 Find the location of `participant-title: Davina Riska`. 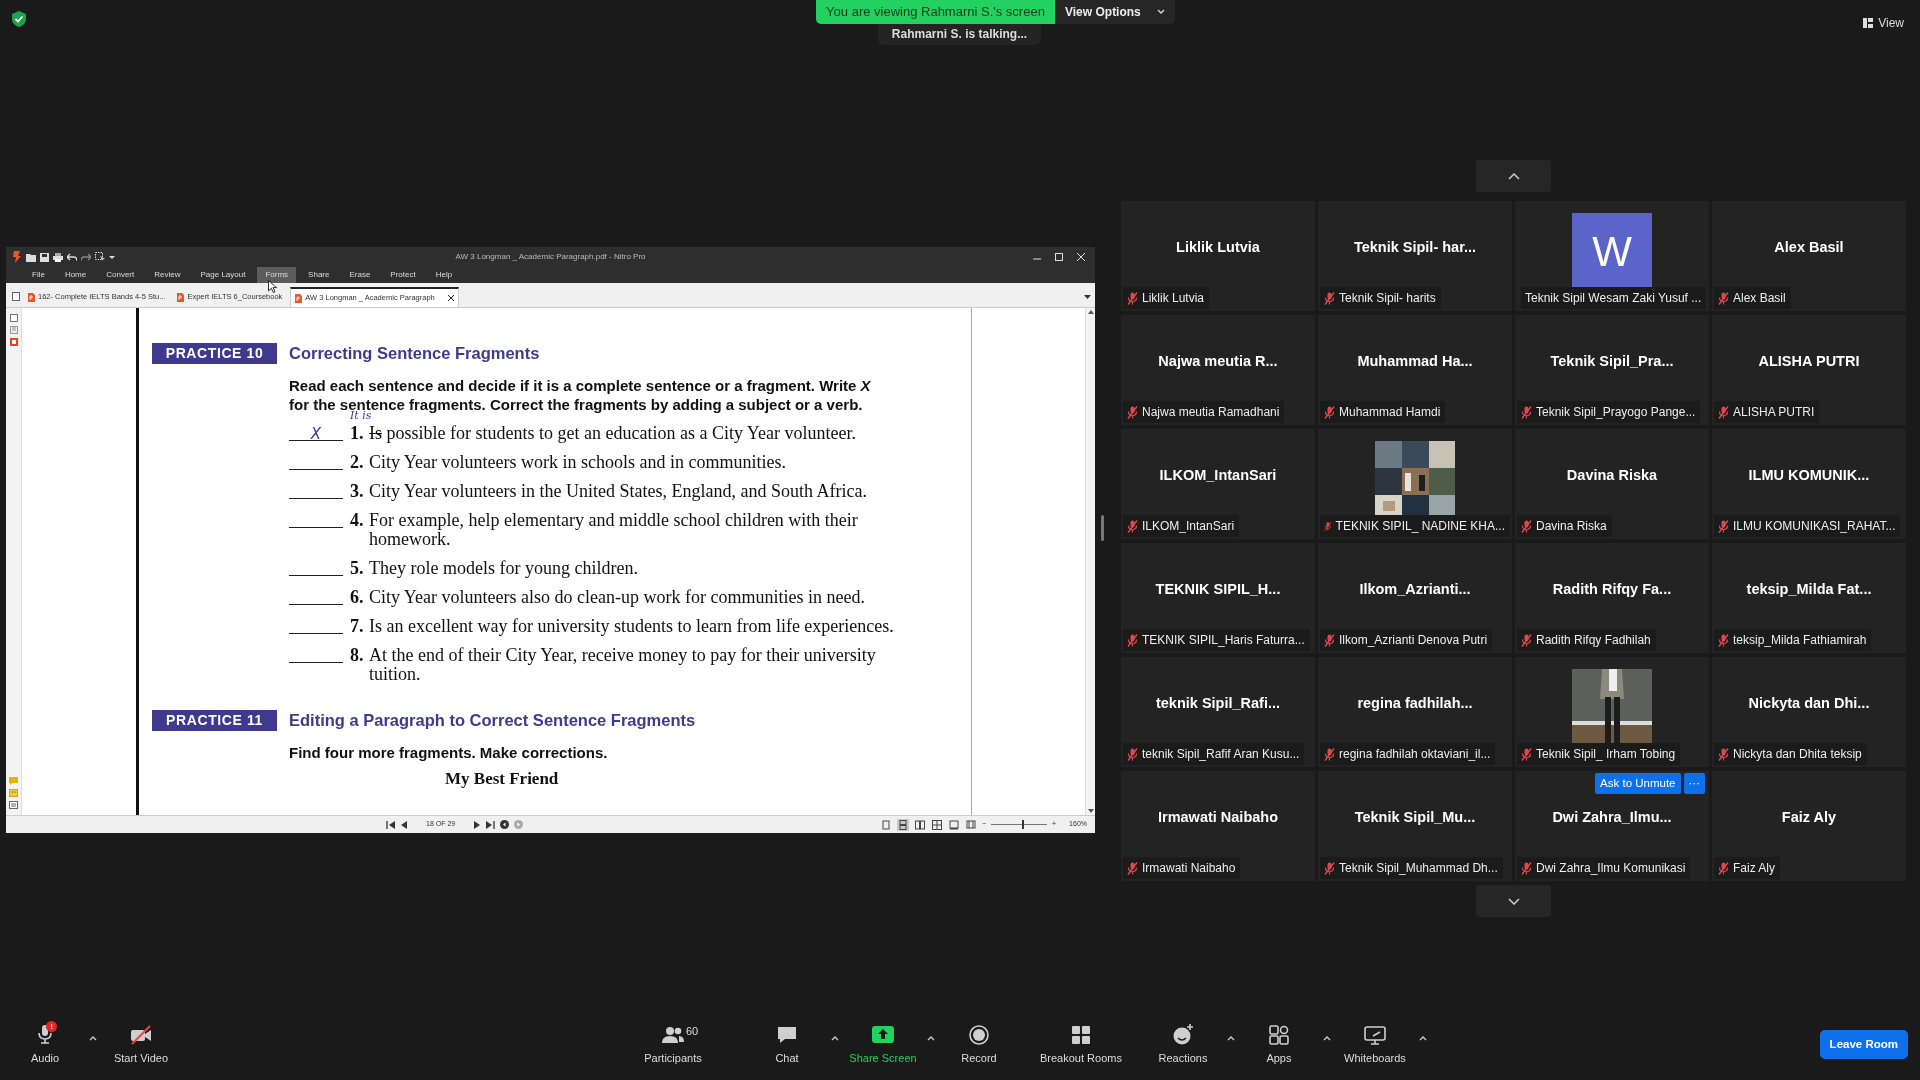

participant-title: Davina Riska is located at coordinates (1612, 475).